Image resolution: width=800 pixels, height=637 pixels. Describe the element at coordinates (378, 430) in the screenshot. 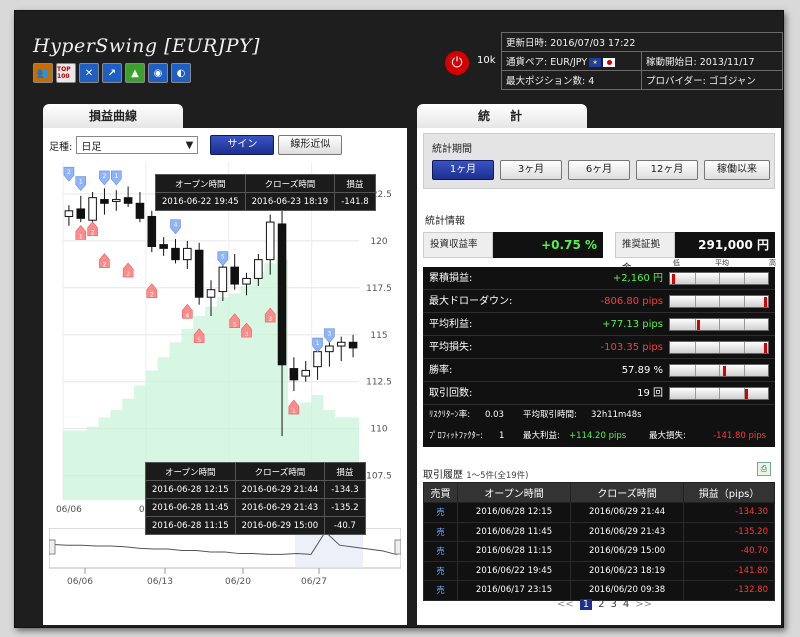

I see `y-tick-label: 110` at that location.